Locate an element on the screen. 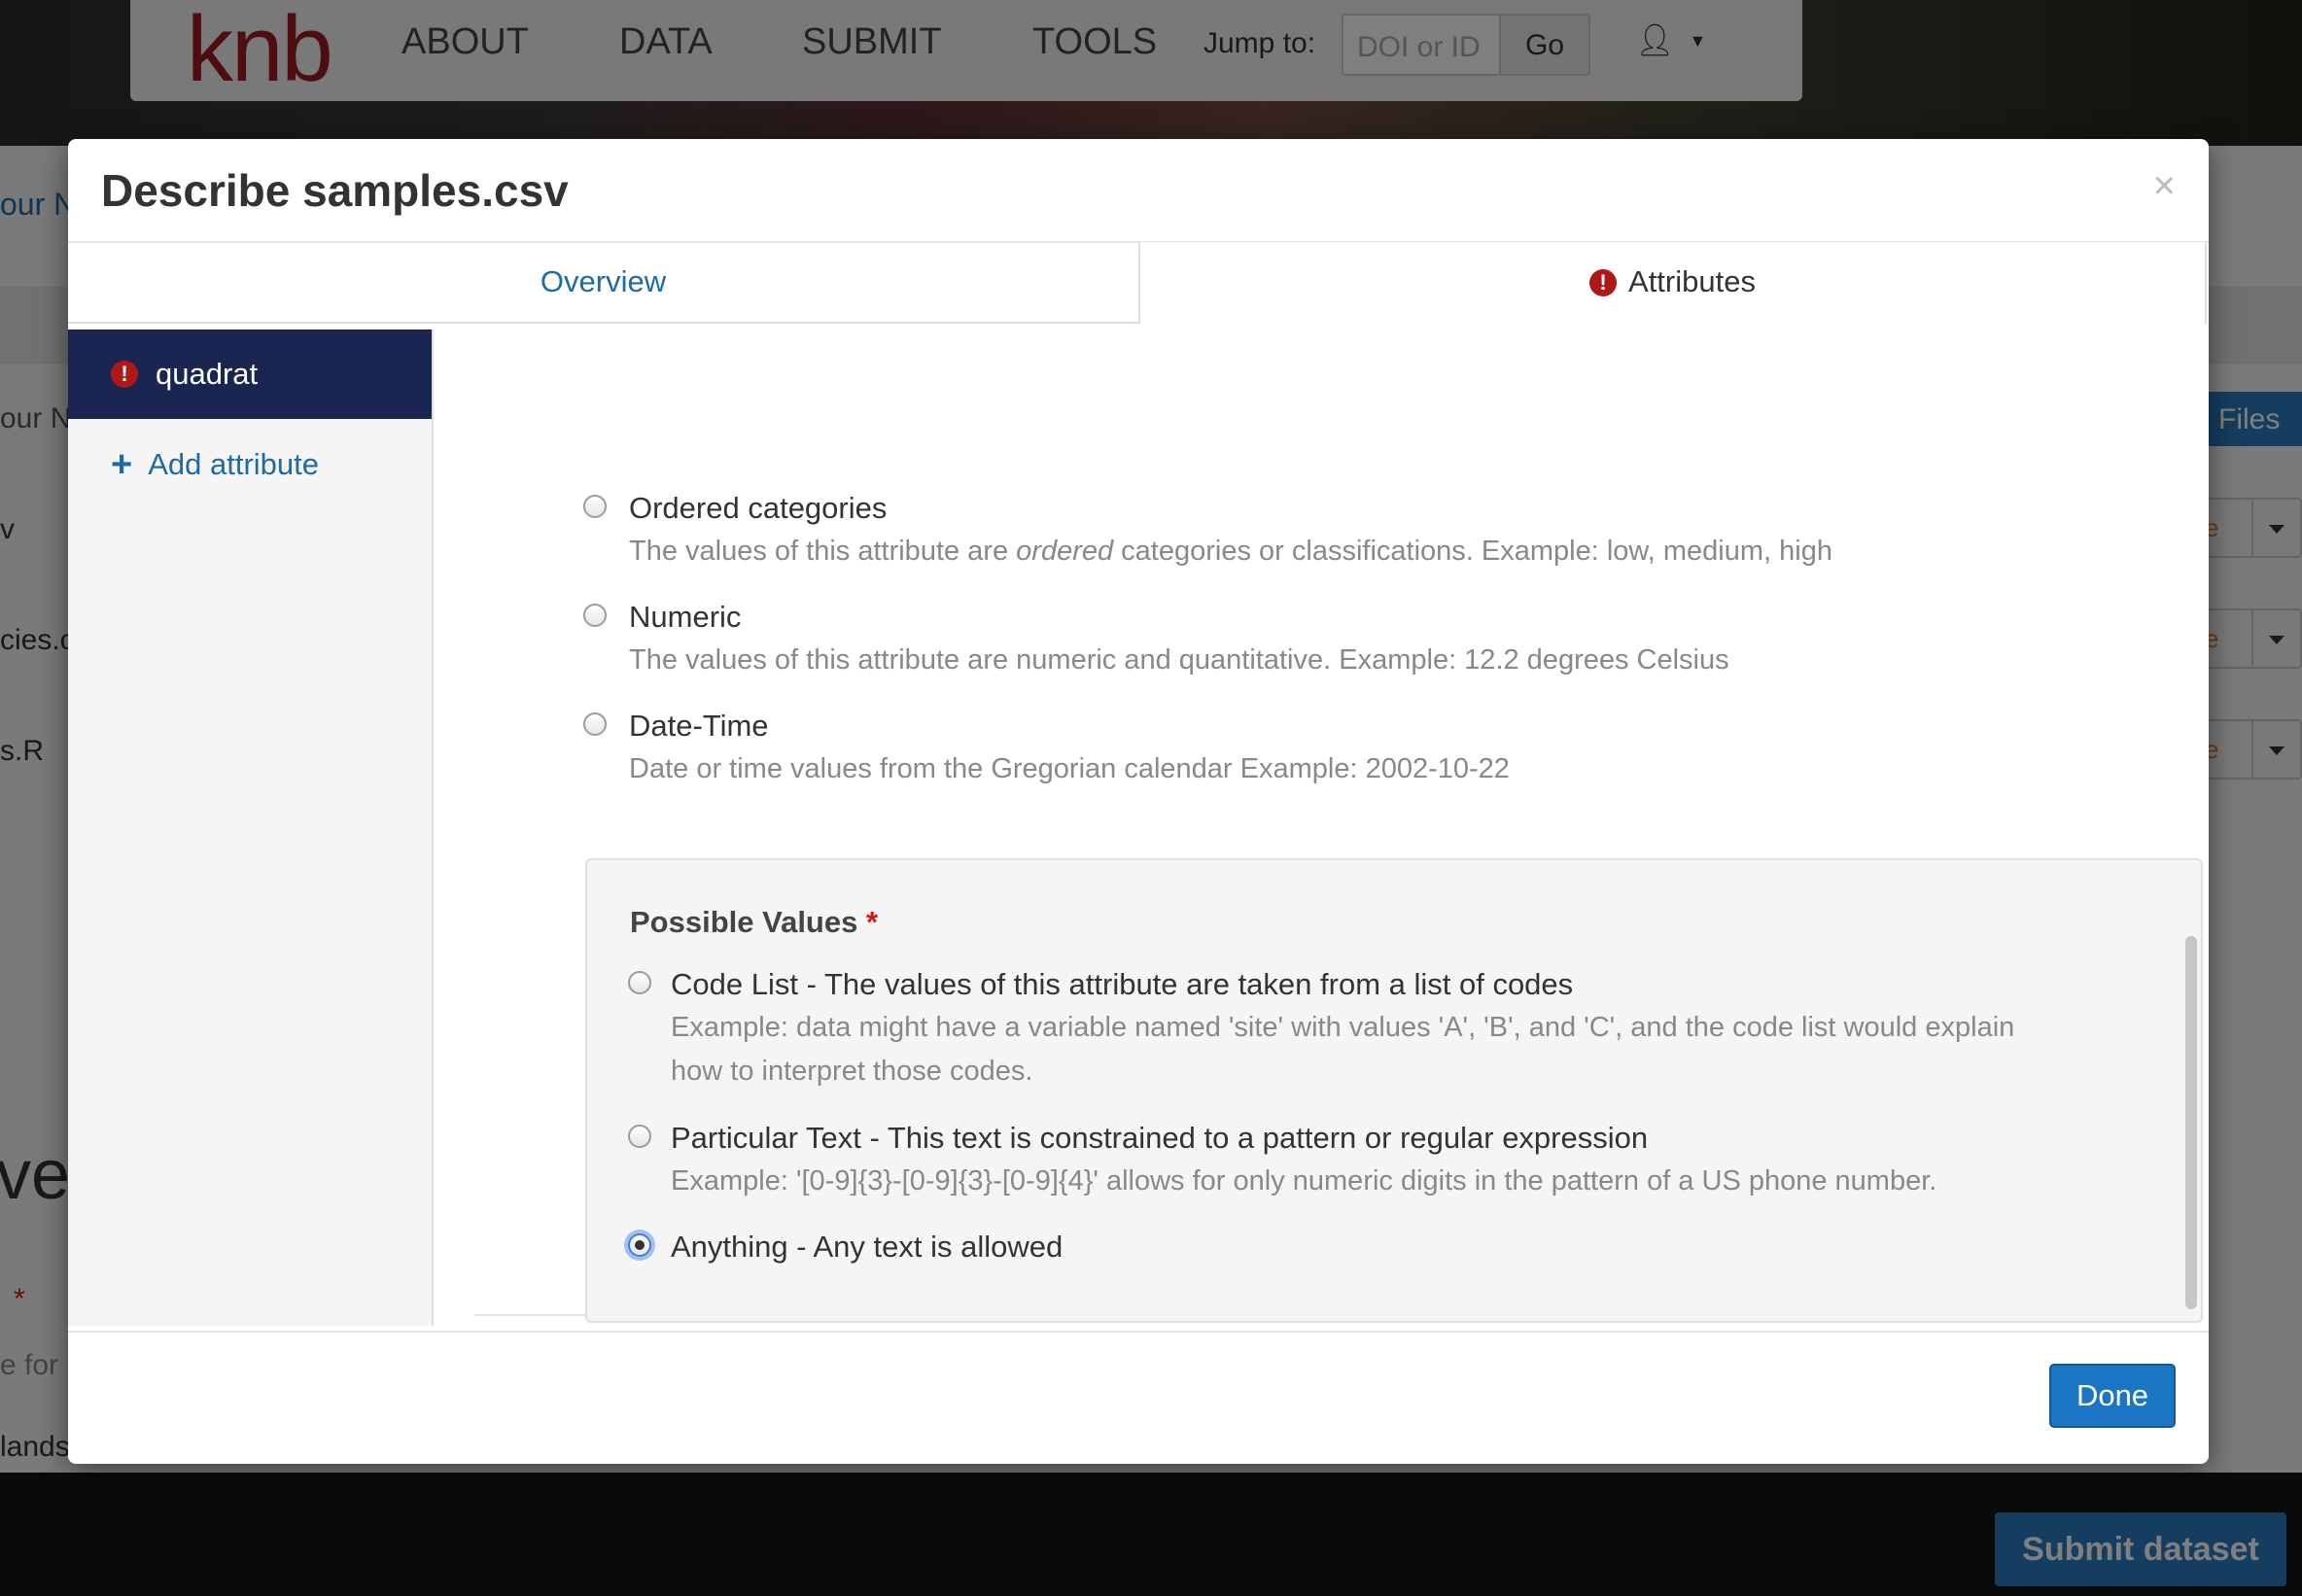 The image size is (2302, 1596). attributes-sidebar: ! quadrat + Add attribute is located at coordinates (251, 828).